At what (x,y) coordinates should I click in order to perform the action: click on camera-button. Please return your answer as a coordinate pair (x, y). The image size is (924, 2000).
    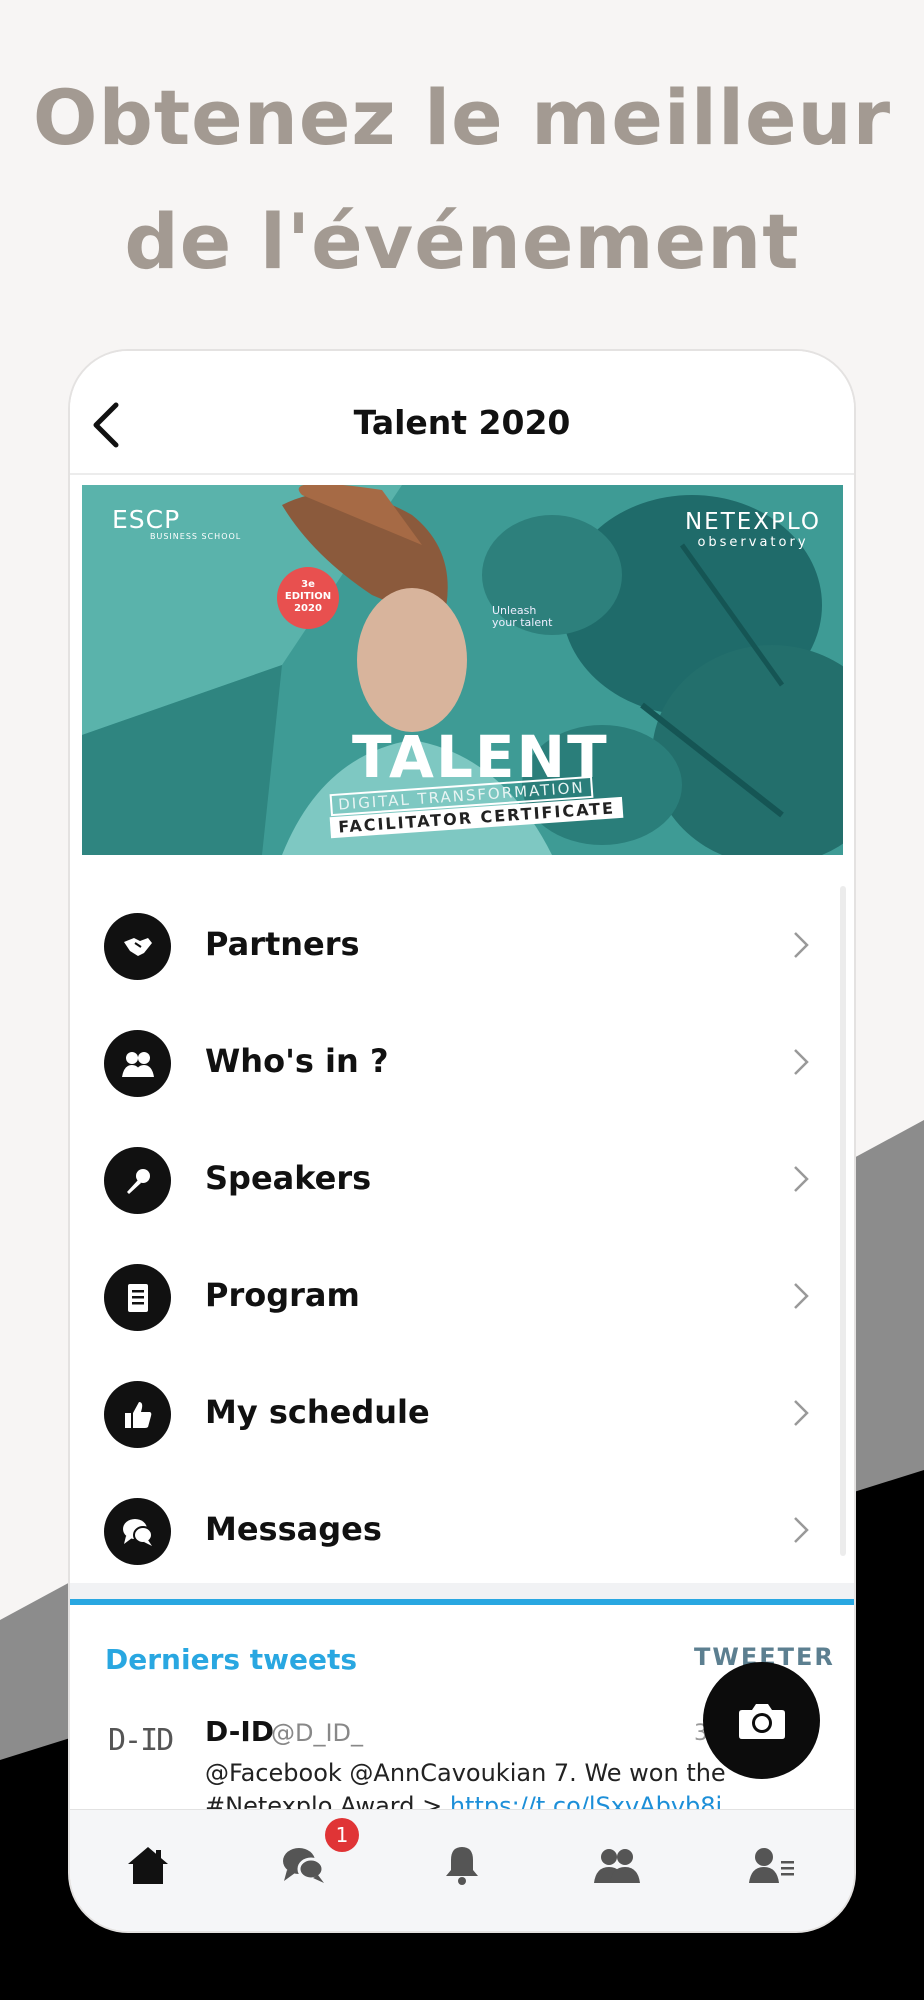
    Looking at the image, I should click on (761, 1720).